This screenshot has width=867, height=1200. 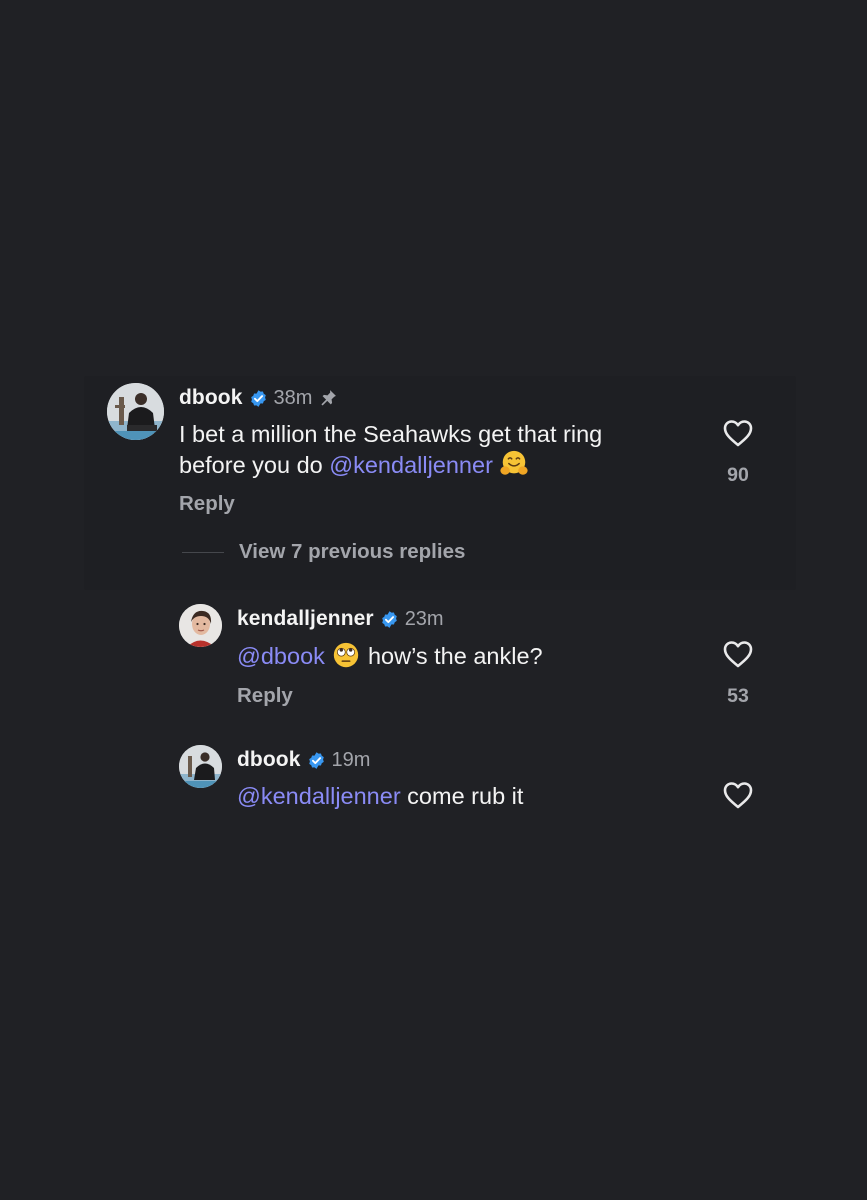 I want to click on like-control, so click(x=738, y=795).